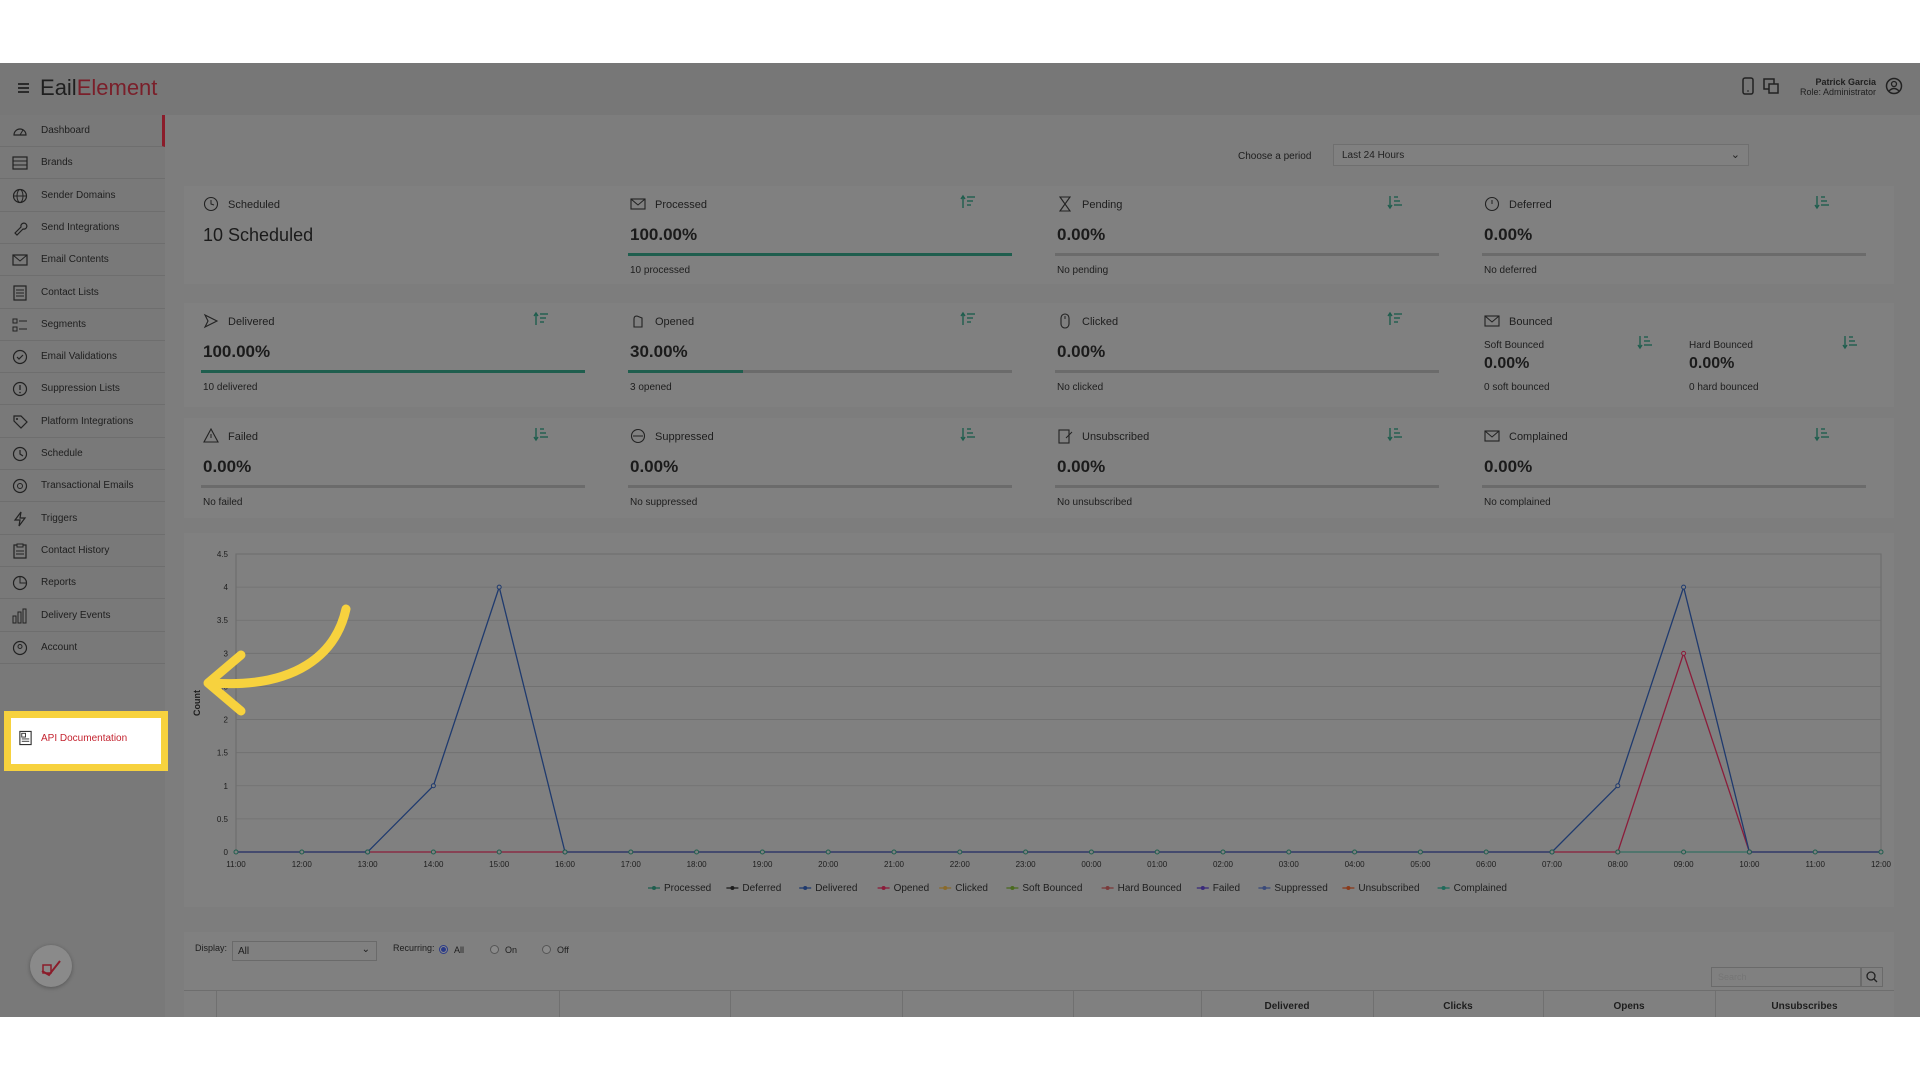 The image size is (1920, 1080). Describe the element at coordinates (226, 587) in the screenshot. I see `y-tick-label: 4` at that location.